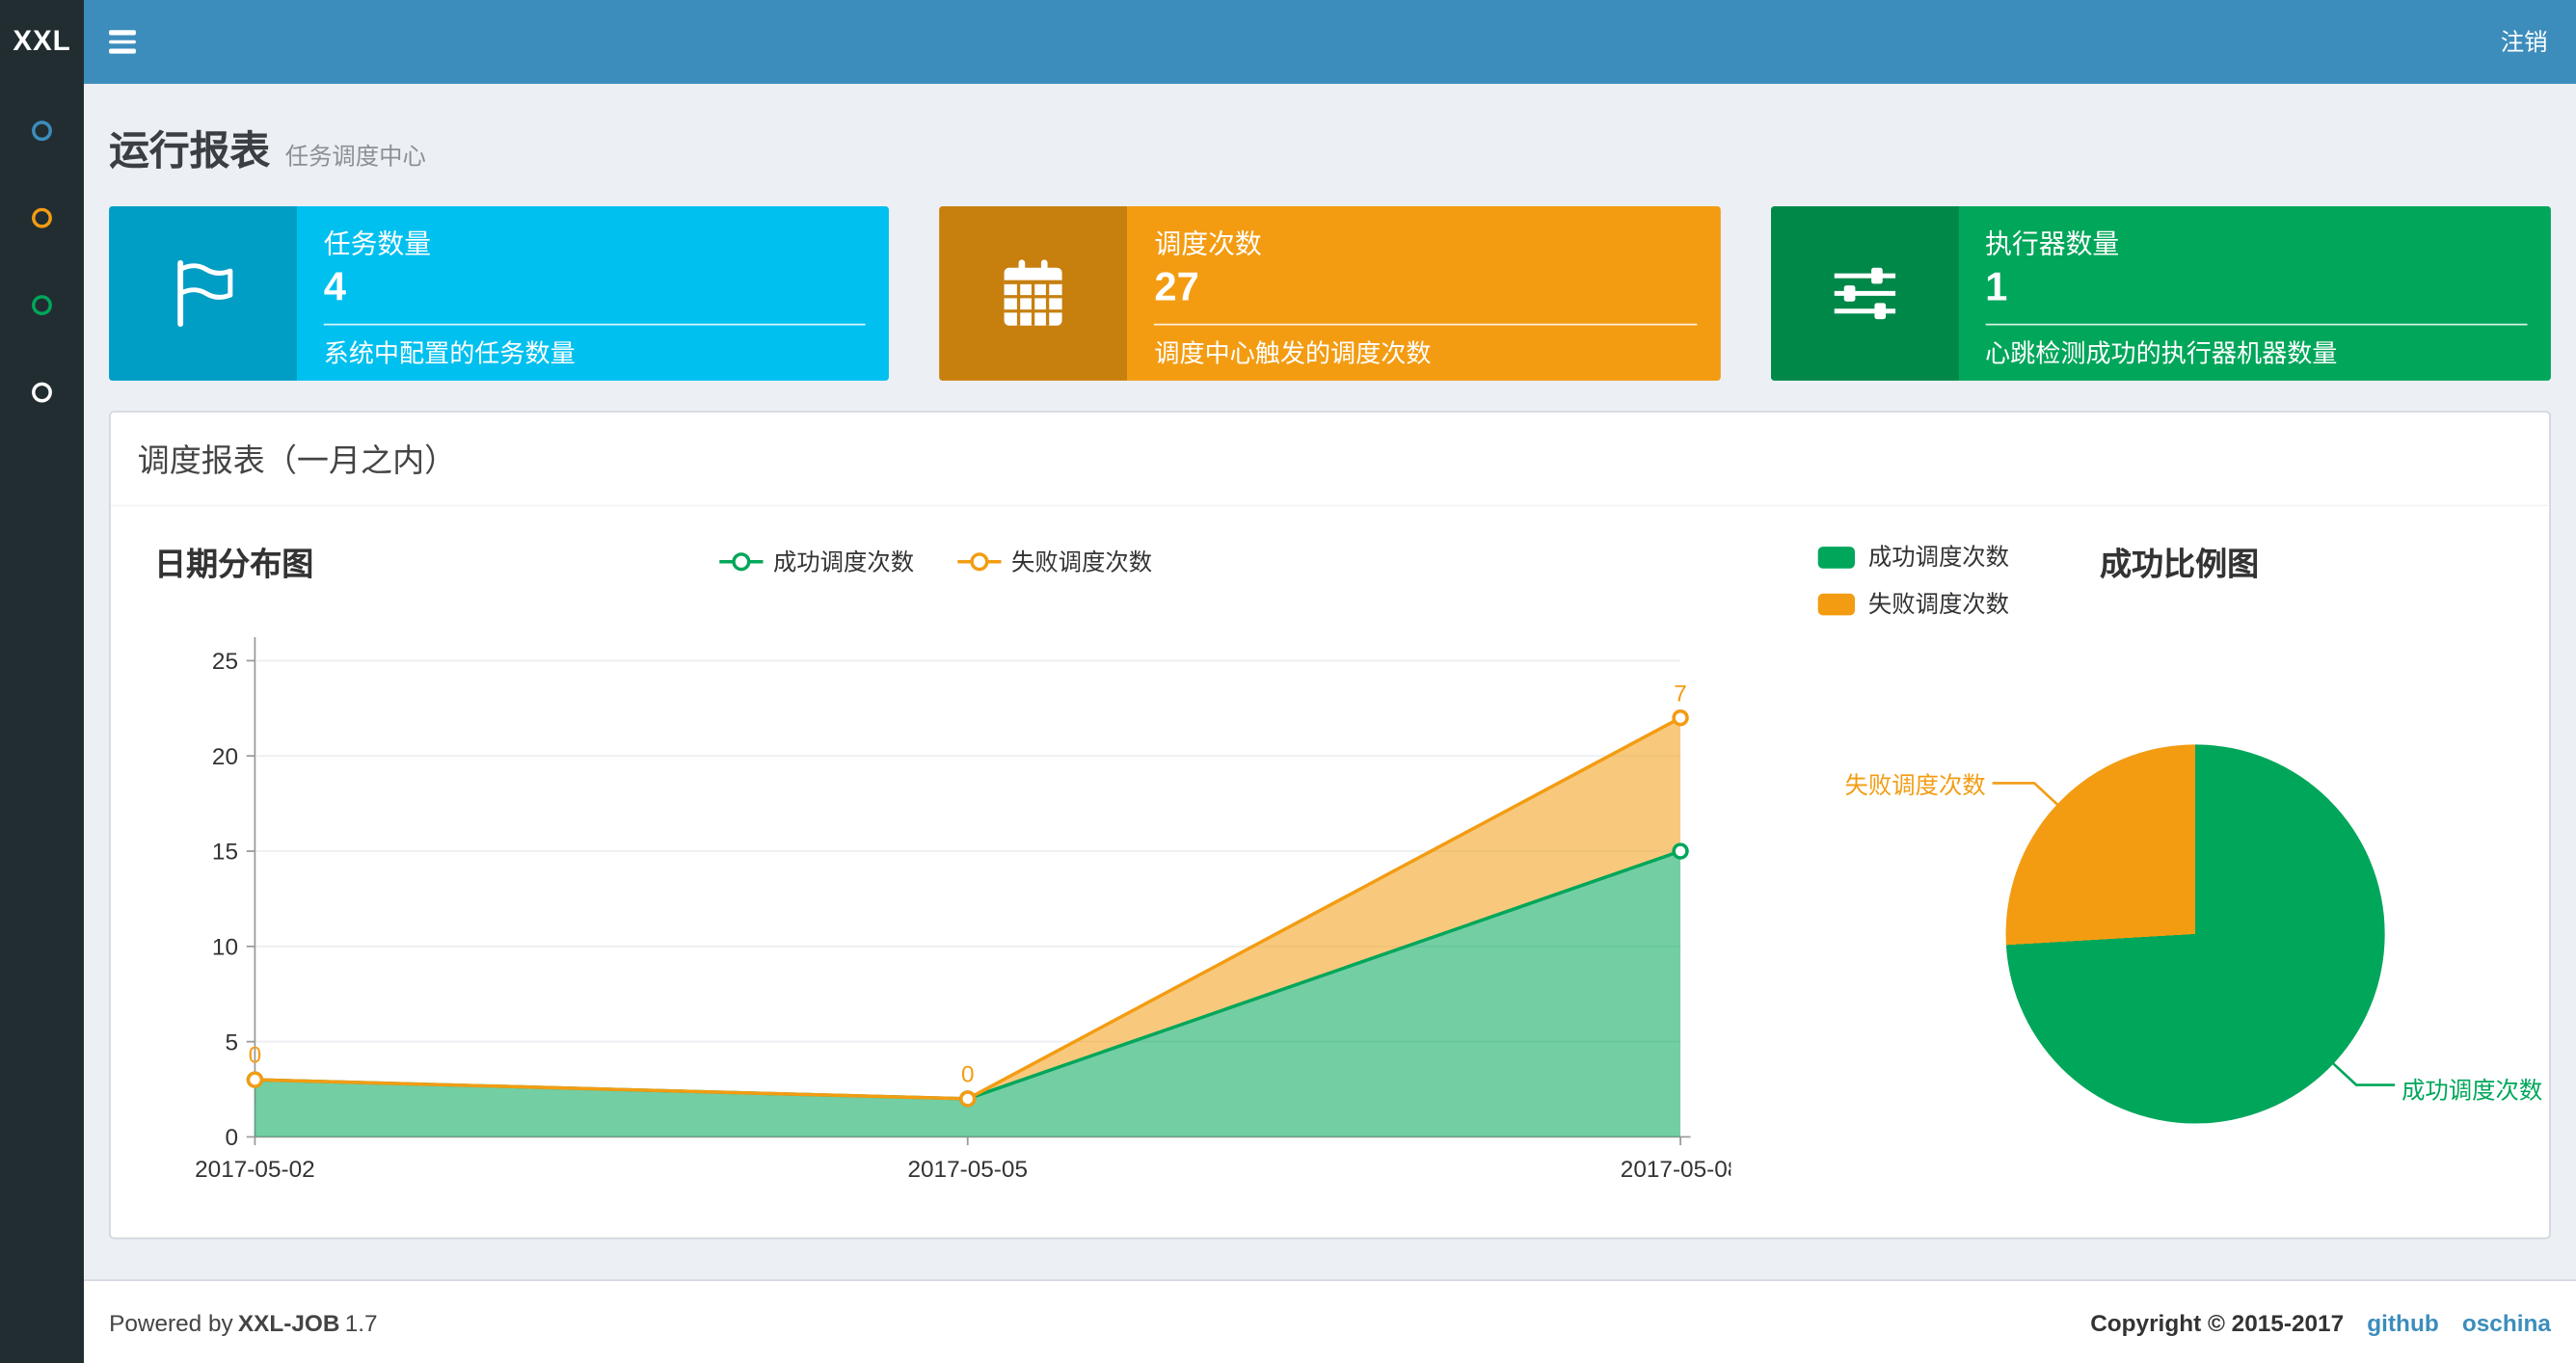  What do you see at coordinates (1330, 460) in the screenshot?
I see `panel-title: 调度报表（一月之内）` at bounding box center [1330, 460].